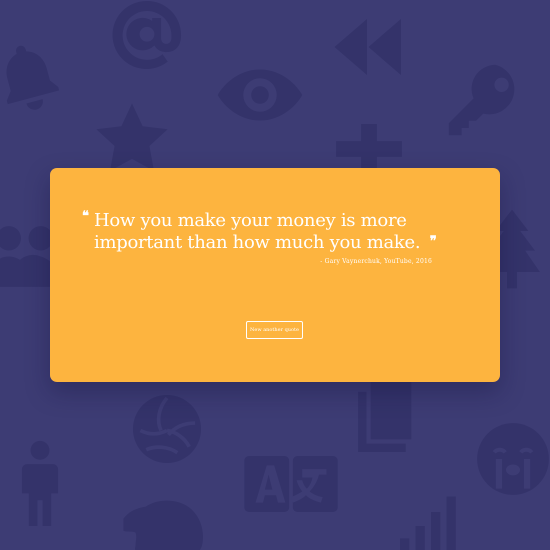  What do you see at coordinates (147, 36) in the screenshot?
I see `at-sign-icon` at bounding box center [147, 36].